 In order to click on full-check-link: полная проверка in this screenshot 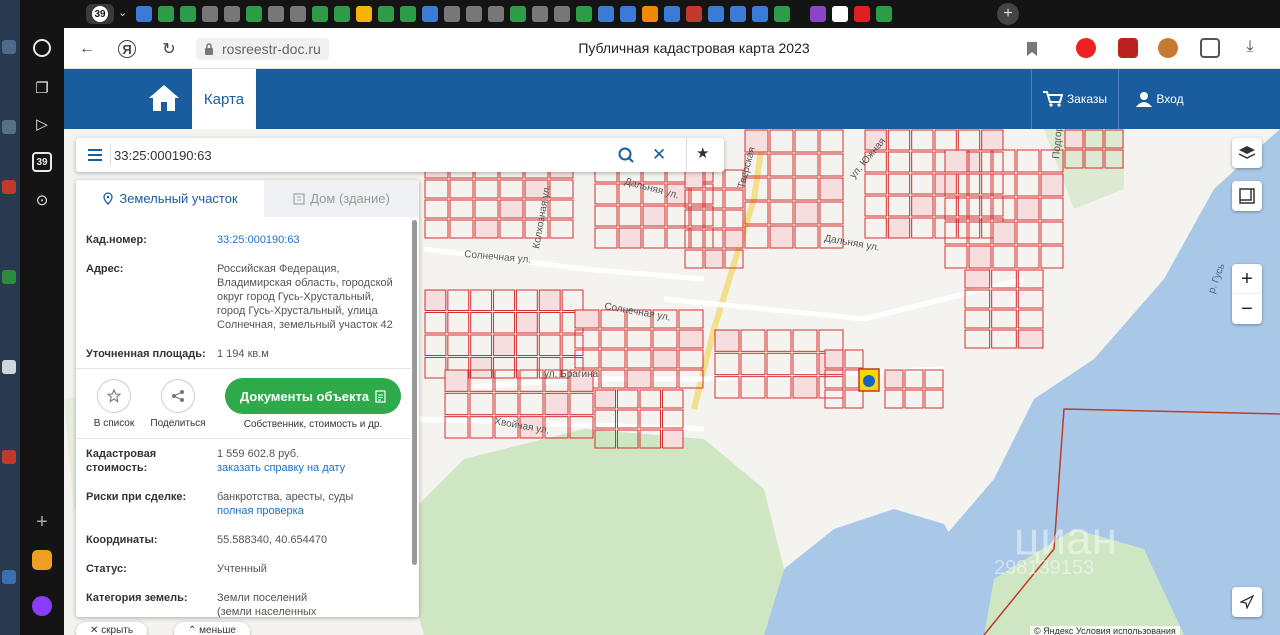, I will do `click(260, 511)`.